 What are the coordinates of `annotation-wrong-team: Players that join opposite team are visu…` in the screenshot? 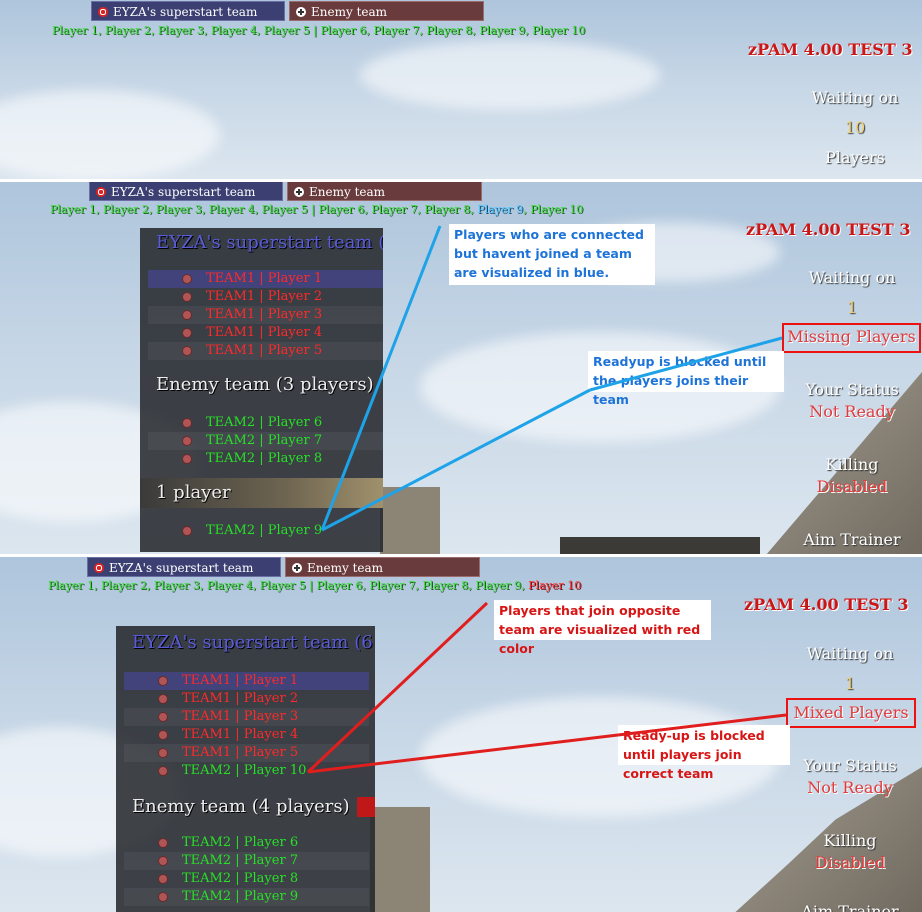 It's located at (602, 628).